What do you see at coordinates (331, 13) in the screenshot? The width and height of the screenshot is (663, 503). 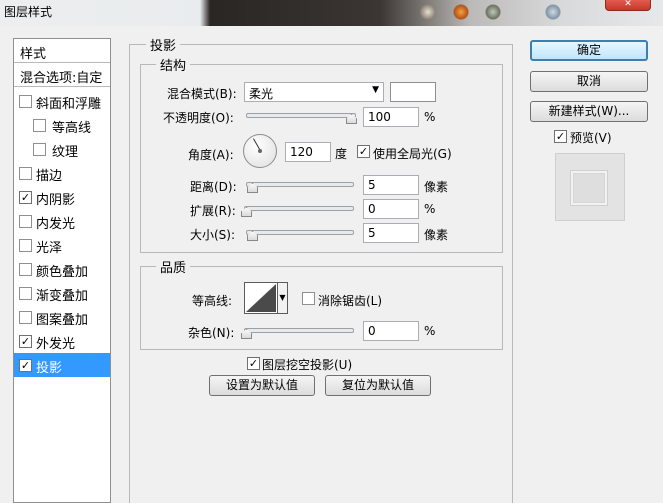 I see `title-bar: 图层样式 ✕` at bounding box center [331, 13].